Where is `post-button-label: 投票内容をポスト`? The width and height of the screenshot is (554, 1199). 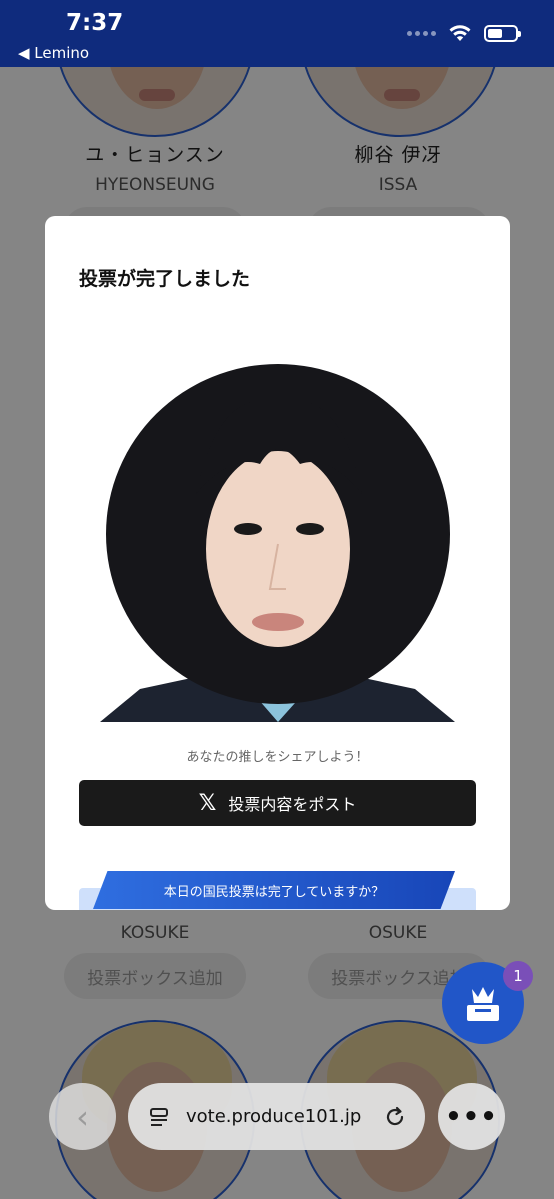
post-button-label: 投票内容をポスト is located at coordinates (292, 804).